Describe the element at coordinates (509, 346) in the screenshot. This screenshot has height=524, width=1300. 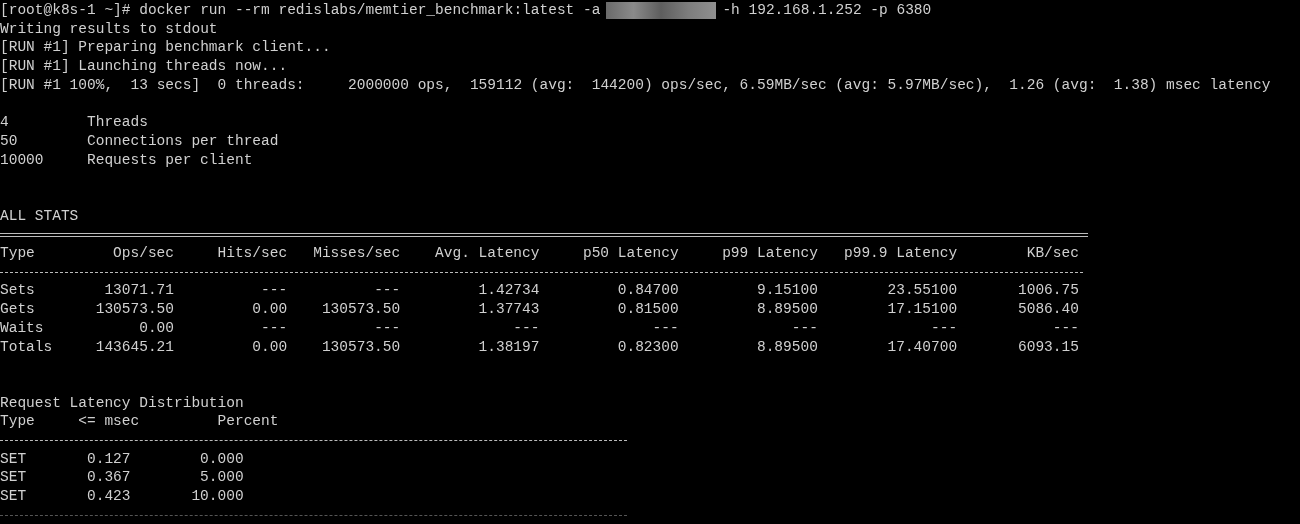
I see `table-cell: 1.38197` at that location.